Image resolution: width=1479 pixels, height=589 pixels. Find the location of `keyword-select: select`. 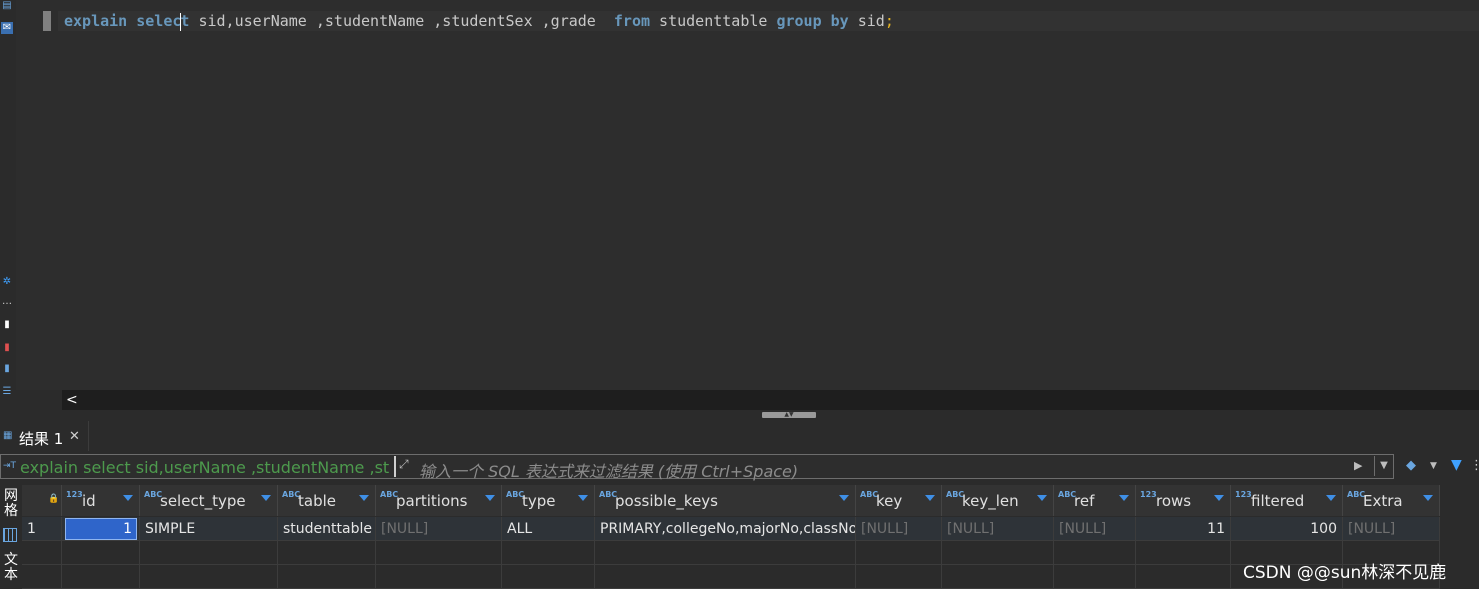

keyword-select: select is located at coordinates (163, 21).